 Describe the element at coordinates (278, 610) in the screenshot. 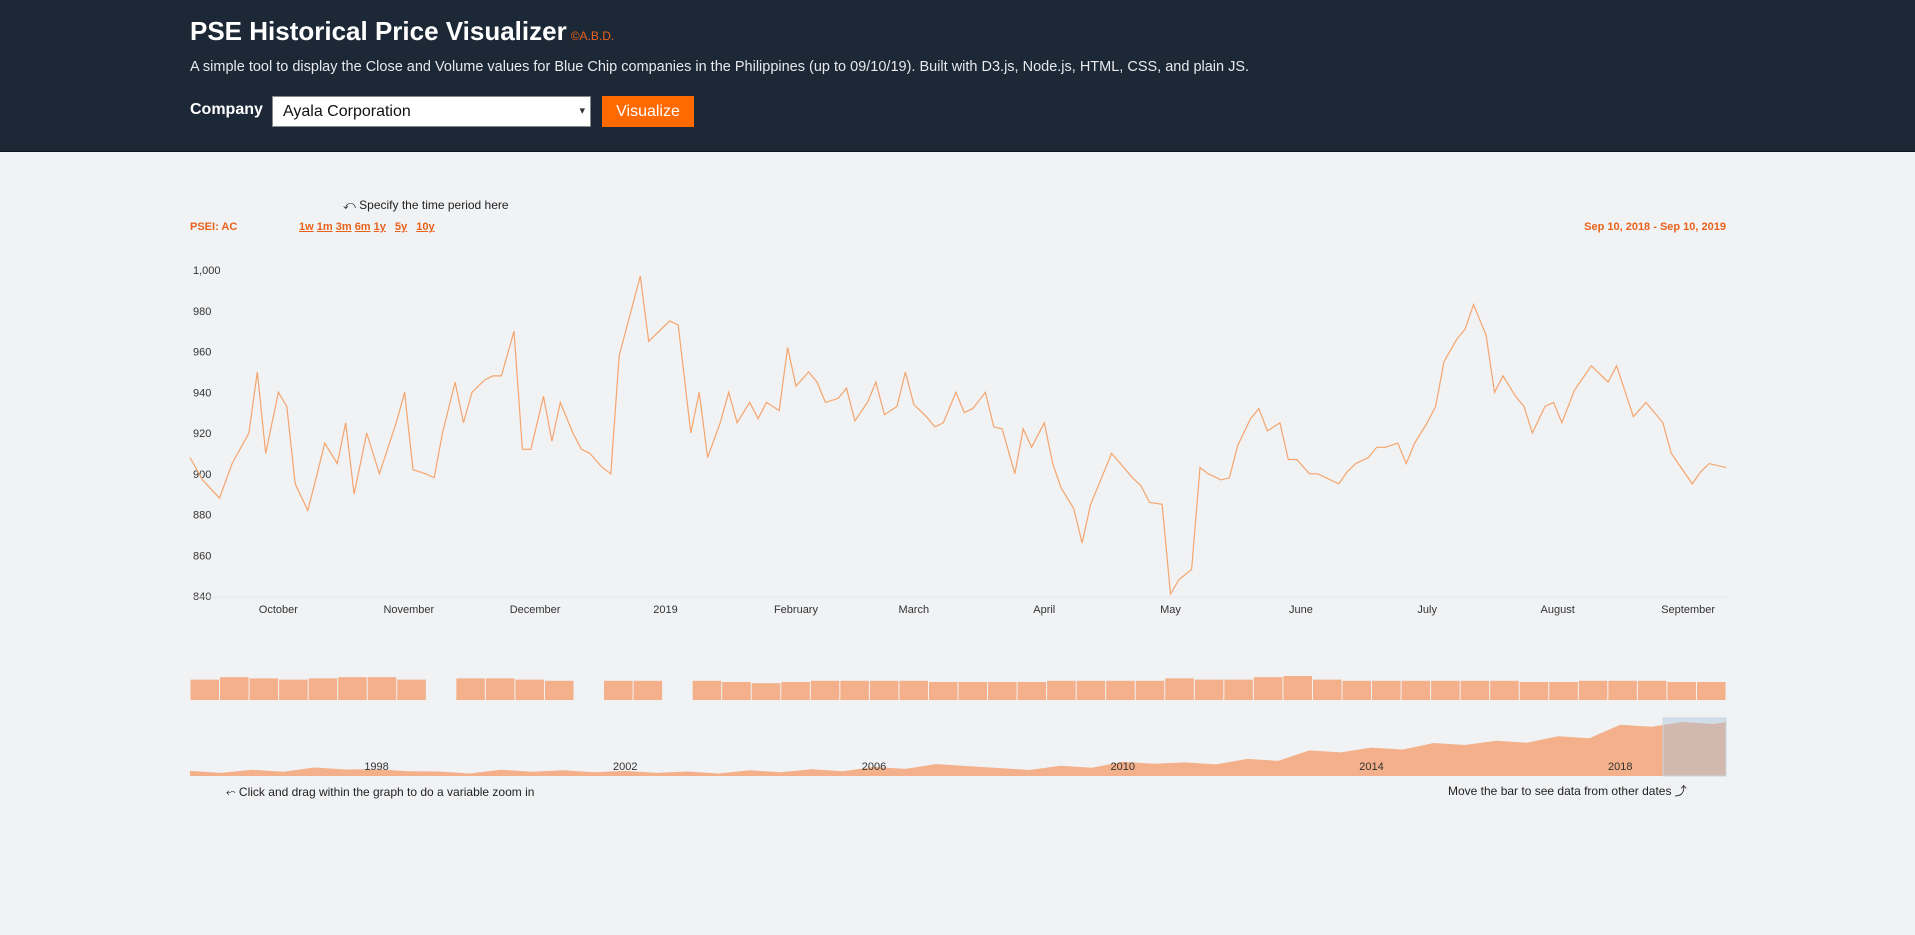

I see `x-tick-label: October` at that location.